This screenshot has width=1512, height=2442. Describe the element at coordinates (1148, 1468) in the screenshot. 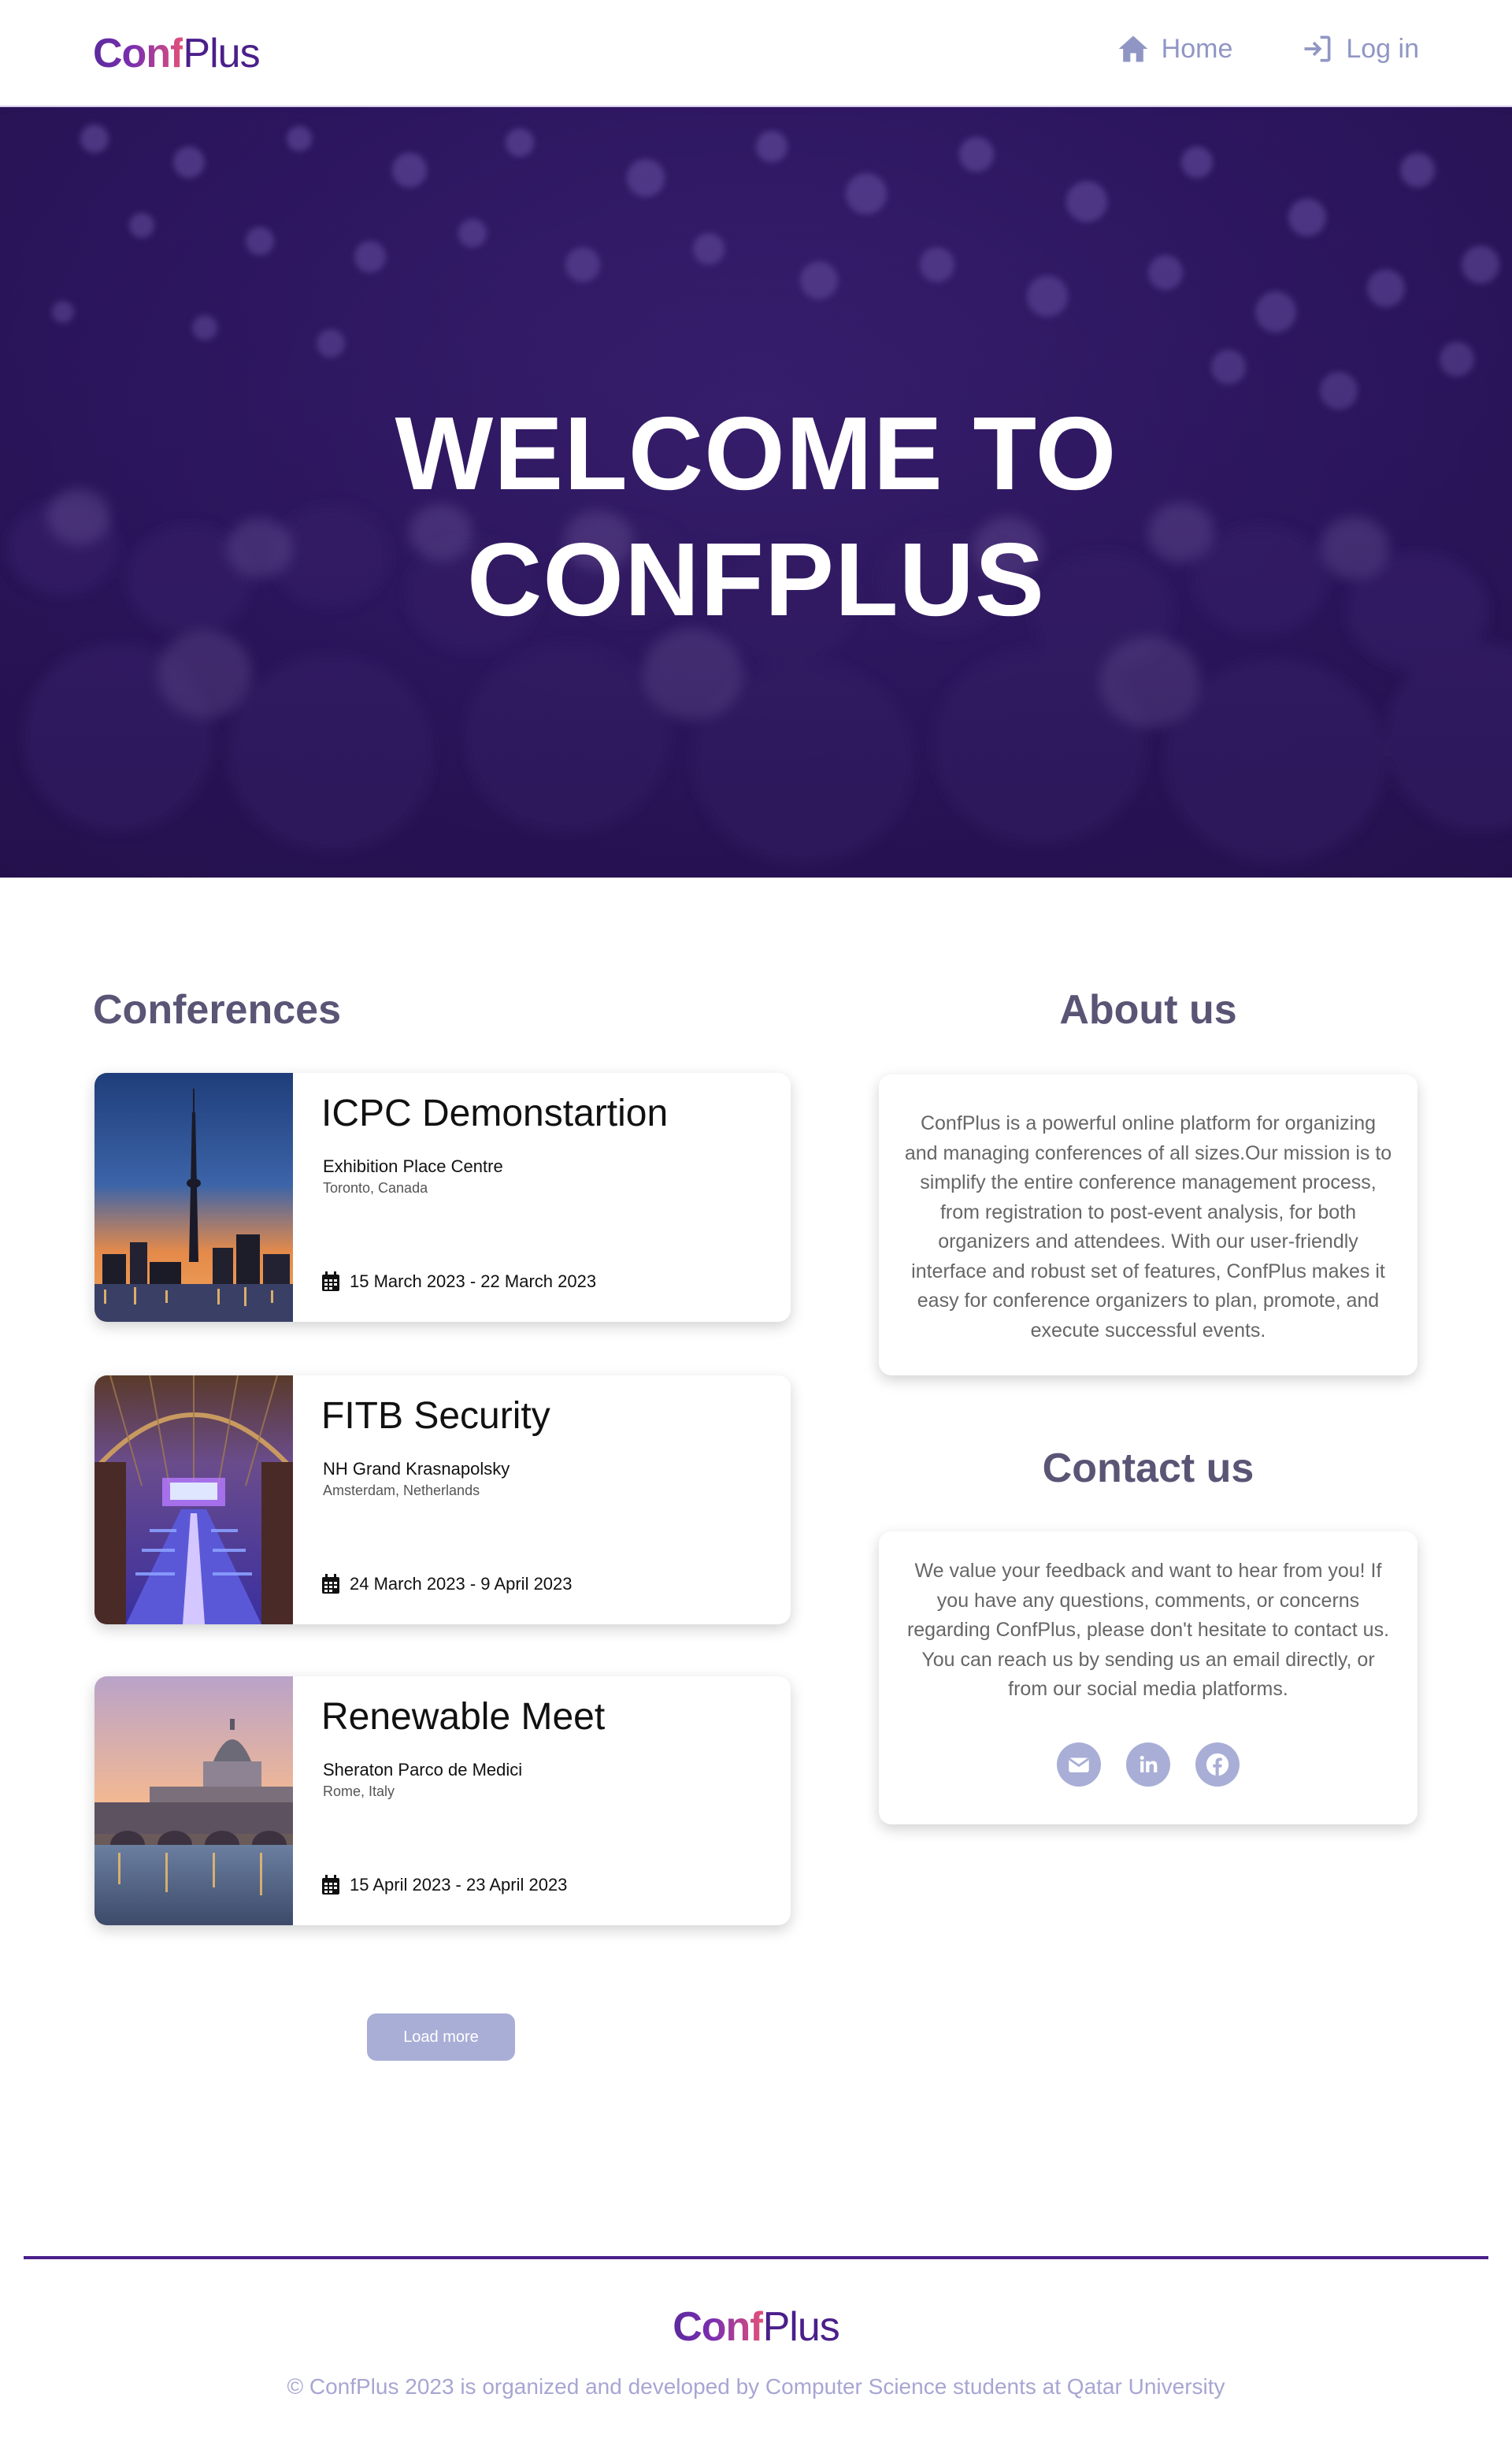

I see `contact-heading: Contact us` at that location.